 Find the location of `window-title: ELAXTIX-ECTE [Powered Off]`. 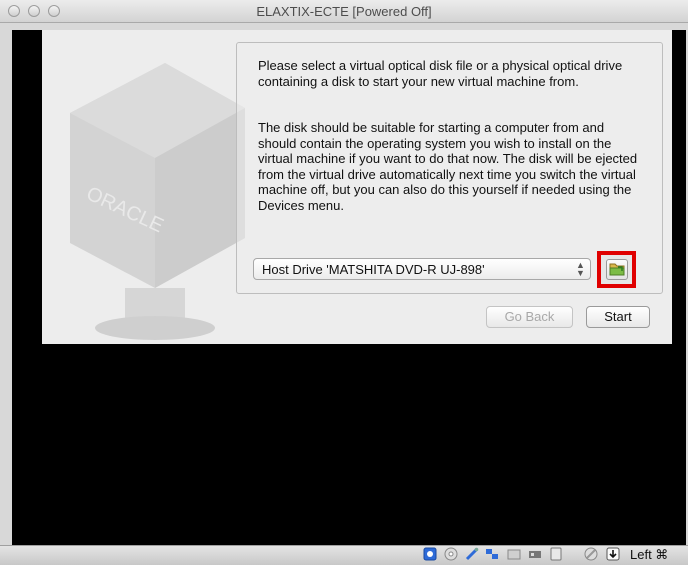

window-title: ELAXTIX-ECTE [Powered Off] is located at coordinates (344, 11).